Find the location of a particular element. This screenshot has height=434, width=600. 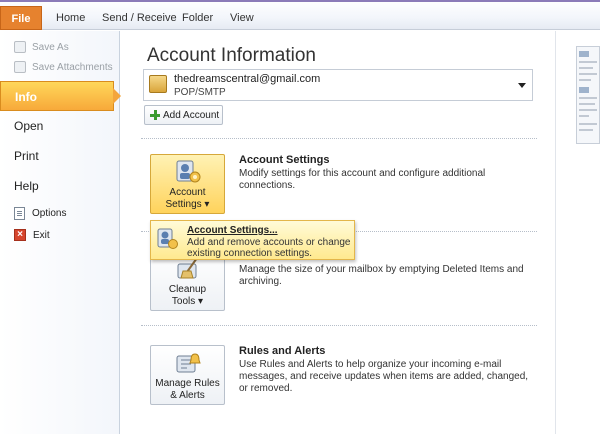

account-settings-button: Account Settings ▾ is located at coordinates (187, 184).